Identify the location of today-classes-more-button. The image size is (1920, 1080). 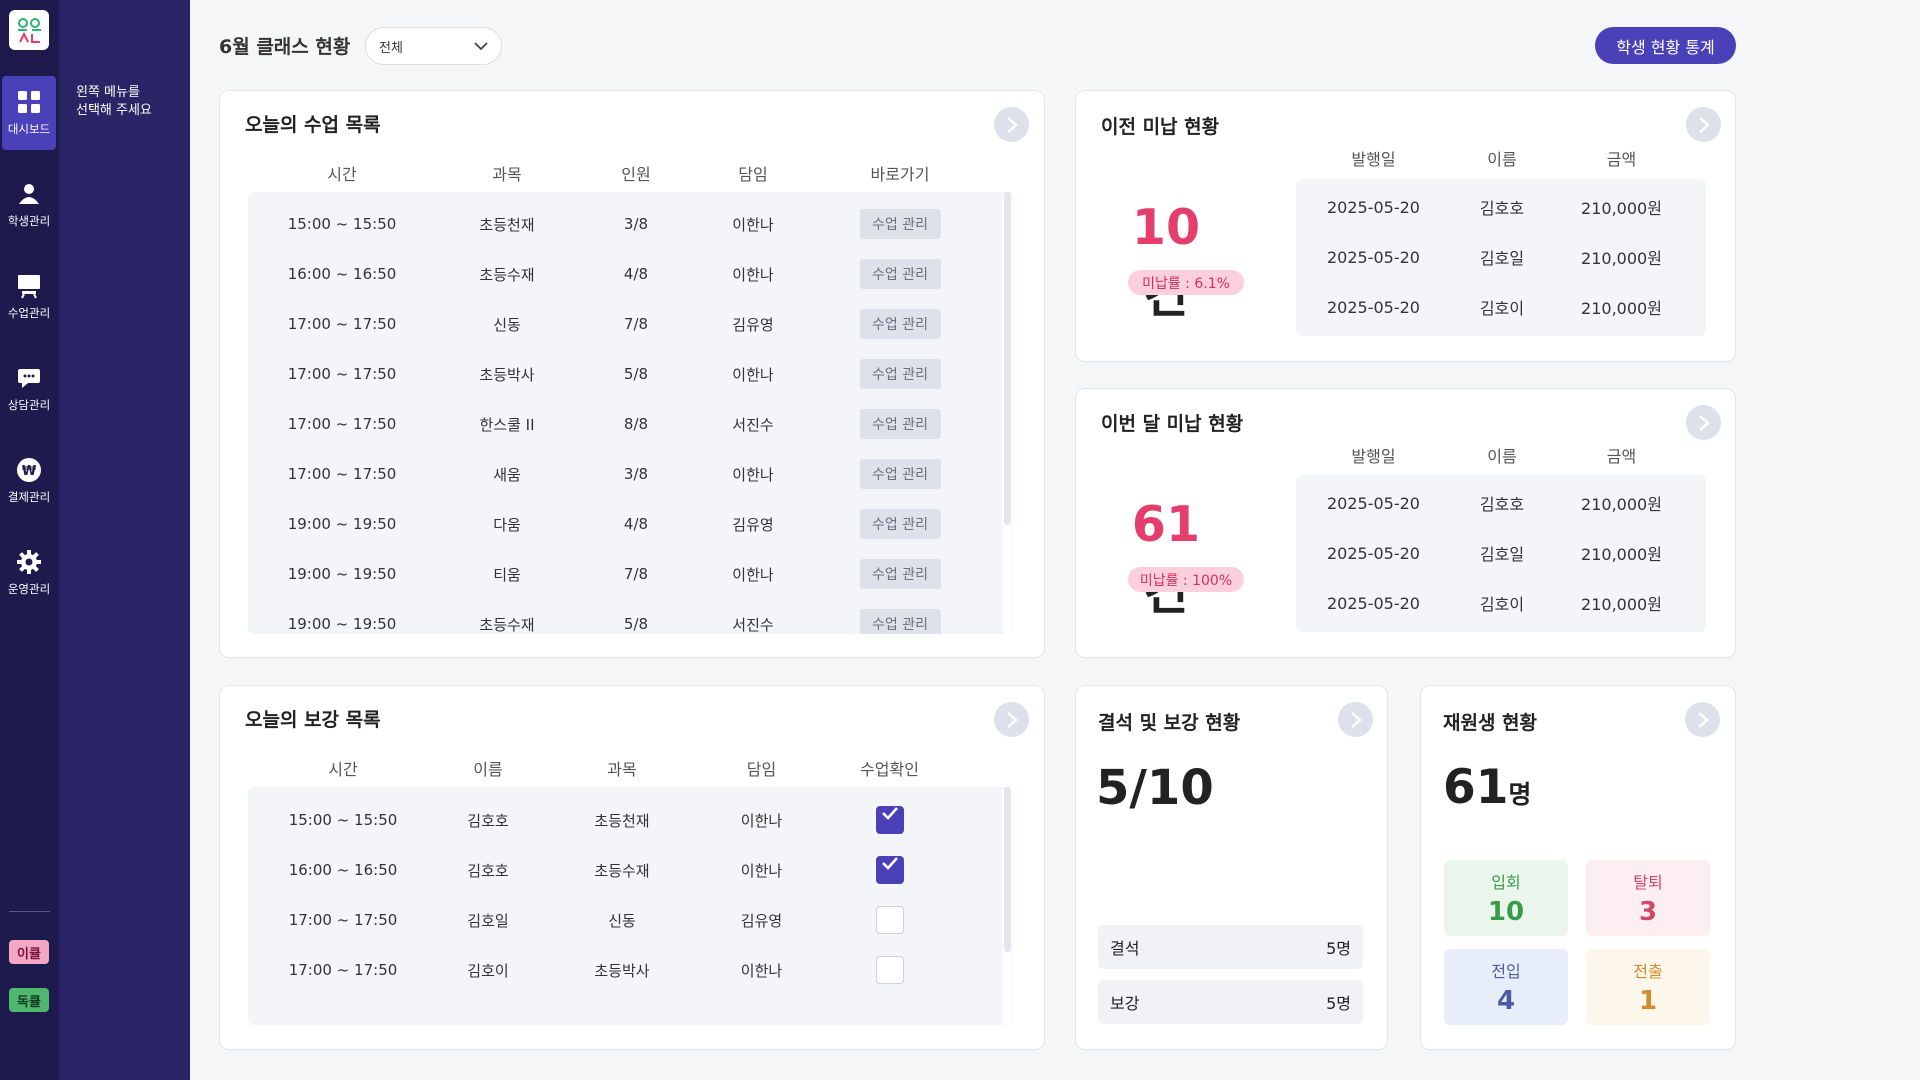
(1011, 124).